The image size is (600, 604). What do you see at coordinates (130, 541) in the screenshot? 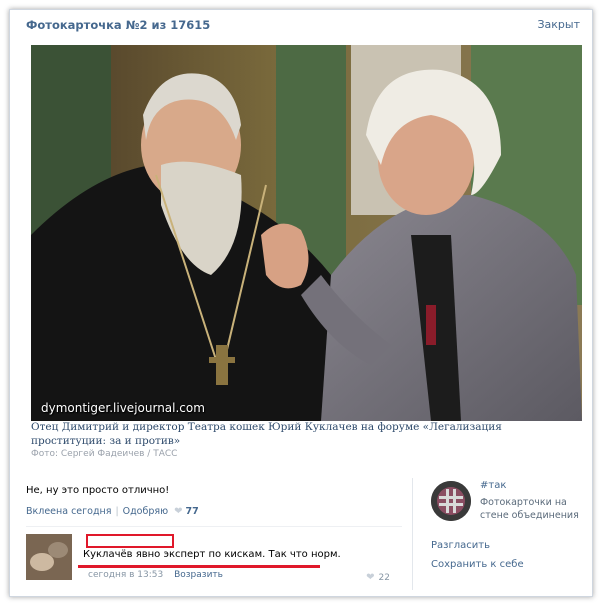
I see `redacted-name-box` at bounding box center [130, 541].